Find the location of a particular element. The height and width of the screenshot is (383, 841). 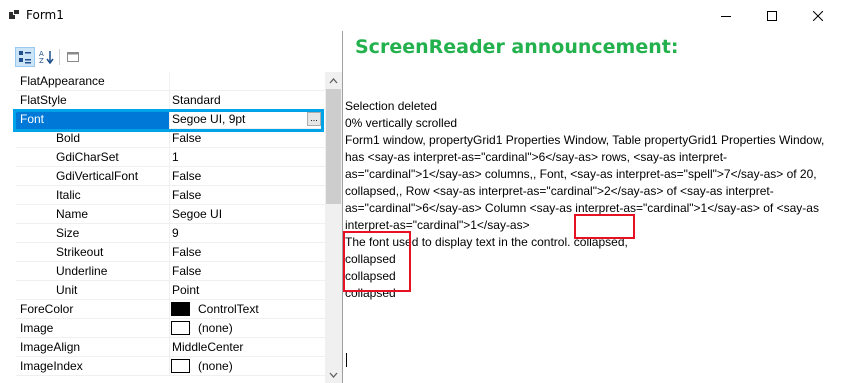

property-row-forecolor: ForeColor ControlText is located at coordinates (170, 309).